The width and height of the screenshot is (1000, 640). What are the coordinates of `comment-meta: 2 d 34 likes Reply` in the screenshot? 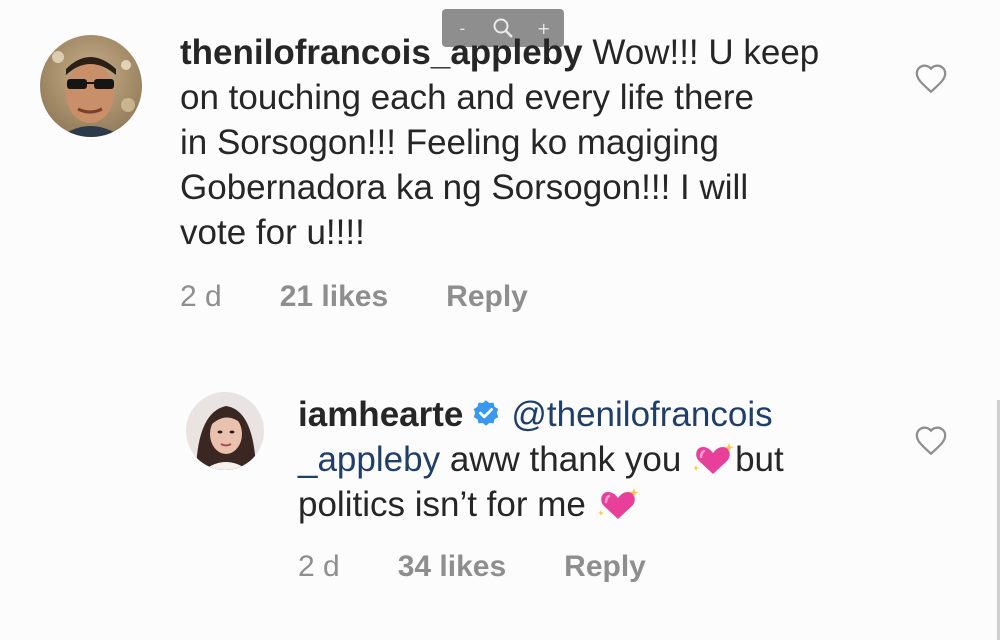 It's located at (472, 567).